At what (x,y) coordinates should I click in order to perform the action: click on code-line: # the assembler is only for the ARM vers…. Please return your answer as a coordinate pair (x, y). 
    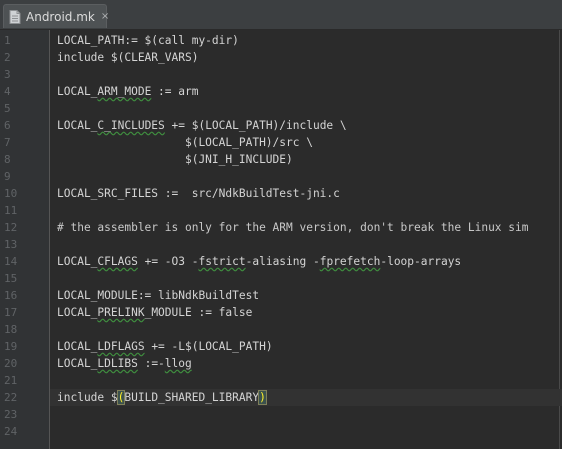
    Looking at the image, I should click on (306, 227).